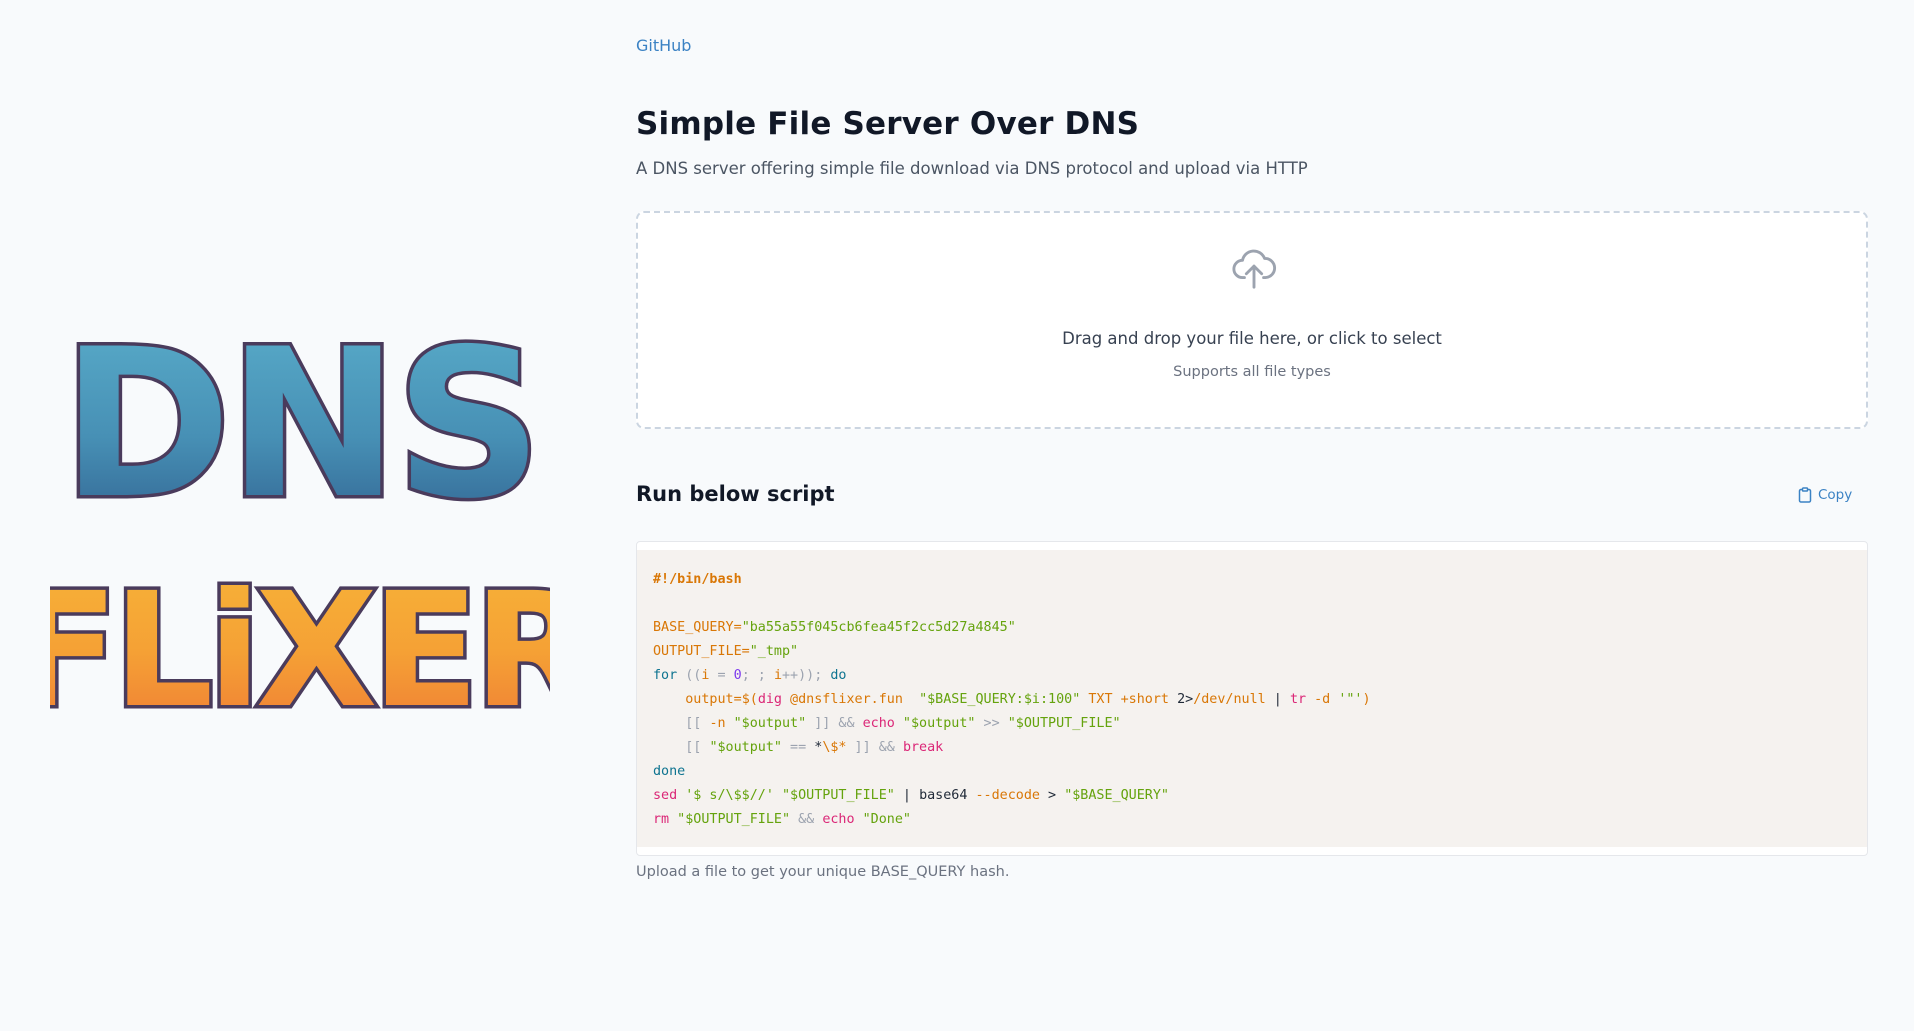  I want to click on code-token: OUTPUT_FILE=, so click(701, 651).